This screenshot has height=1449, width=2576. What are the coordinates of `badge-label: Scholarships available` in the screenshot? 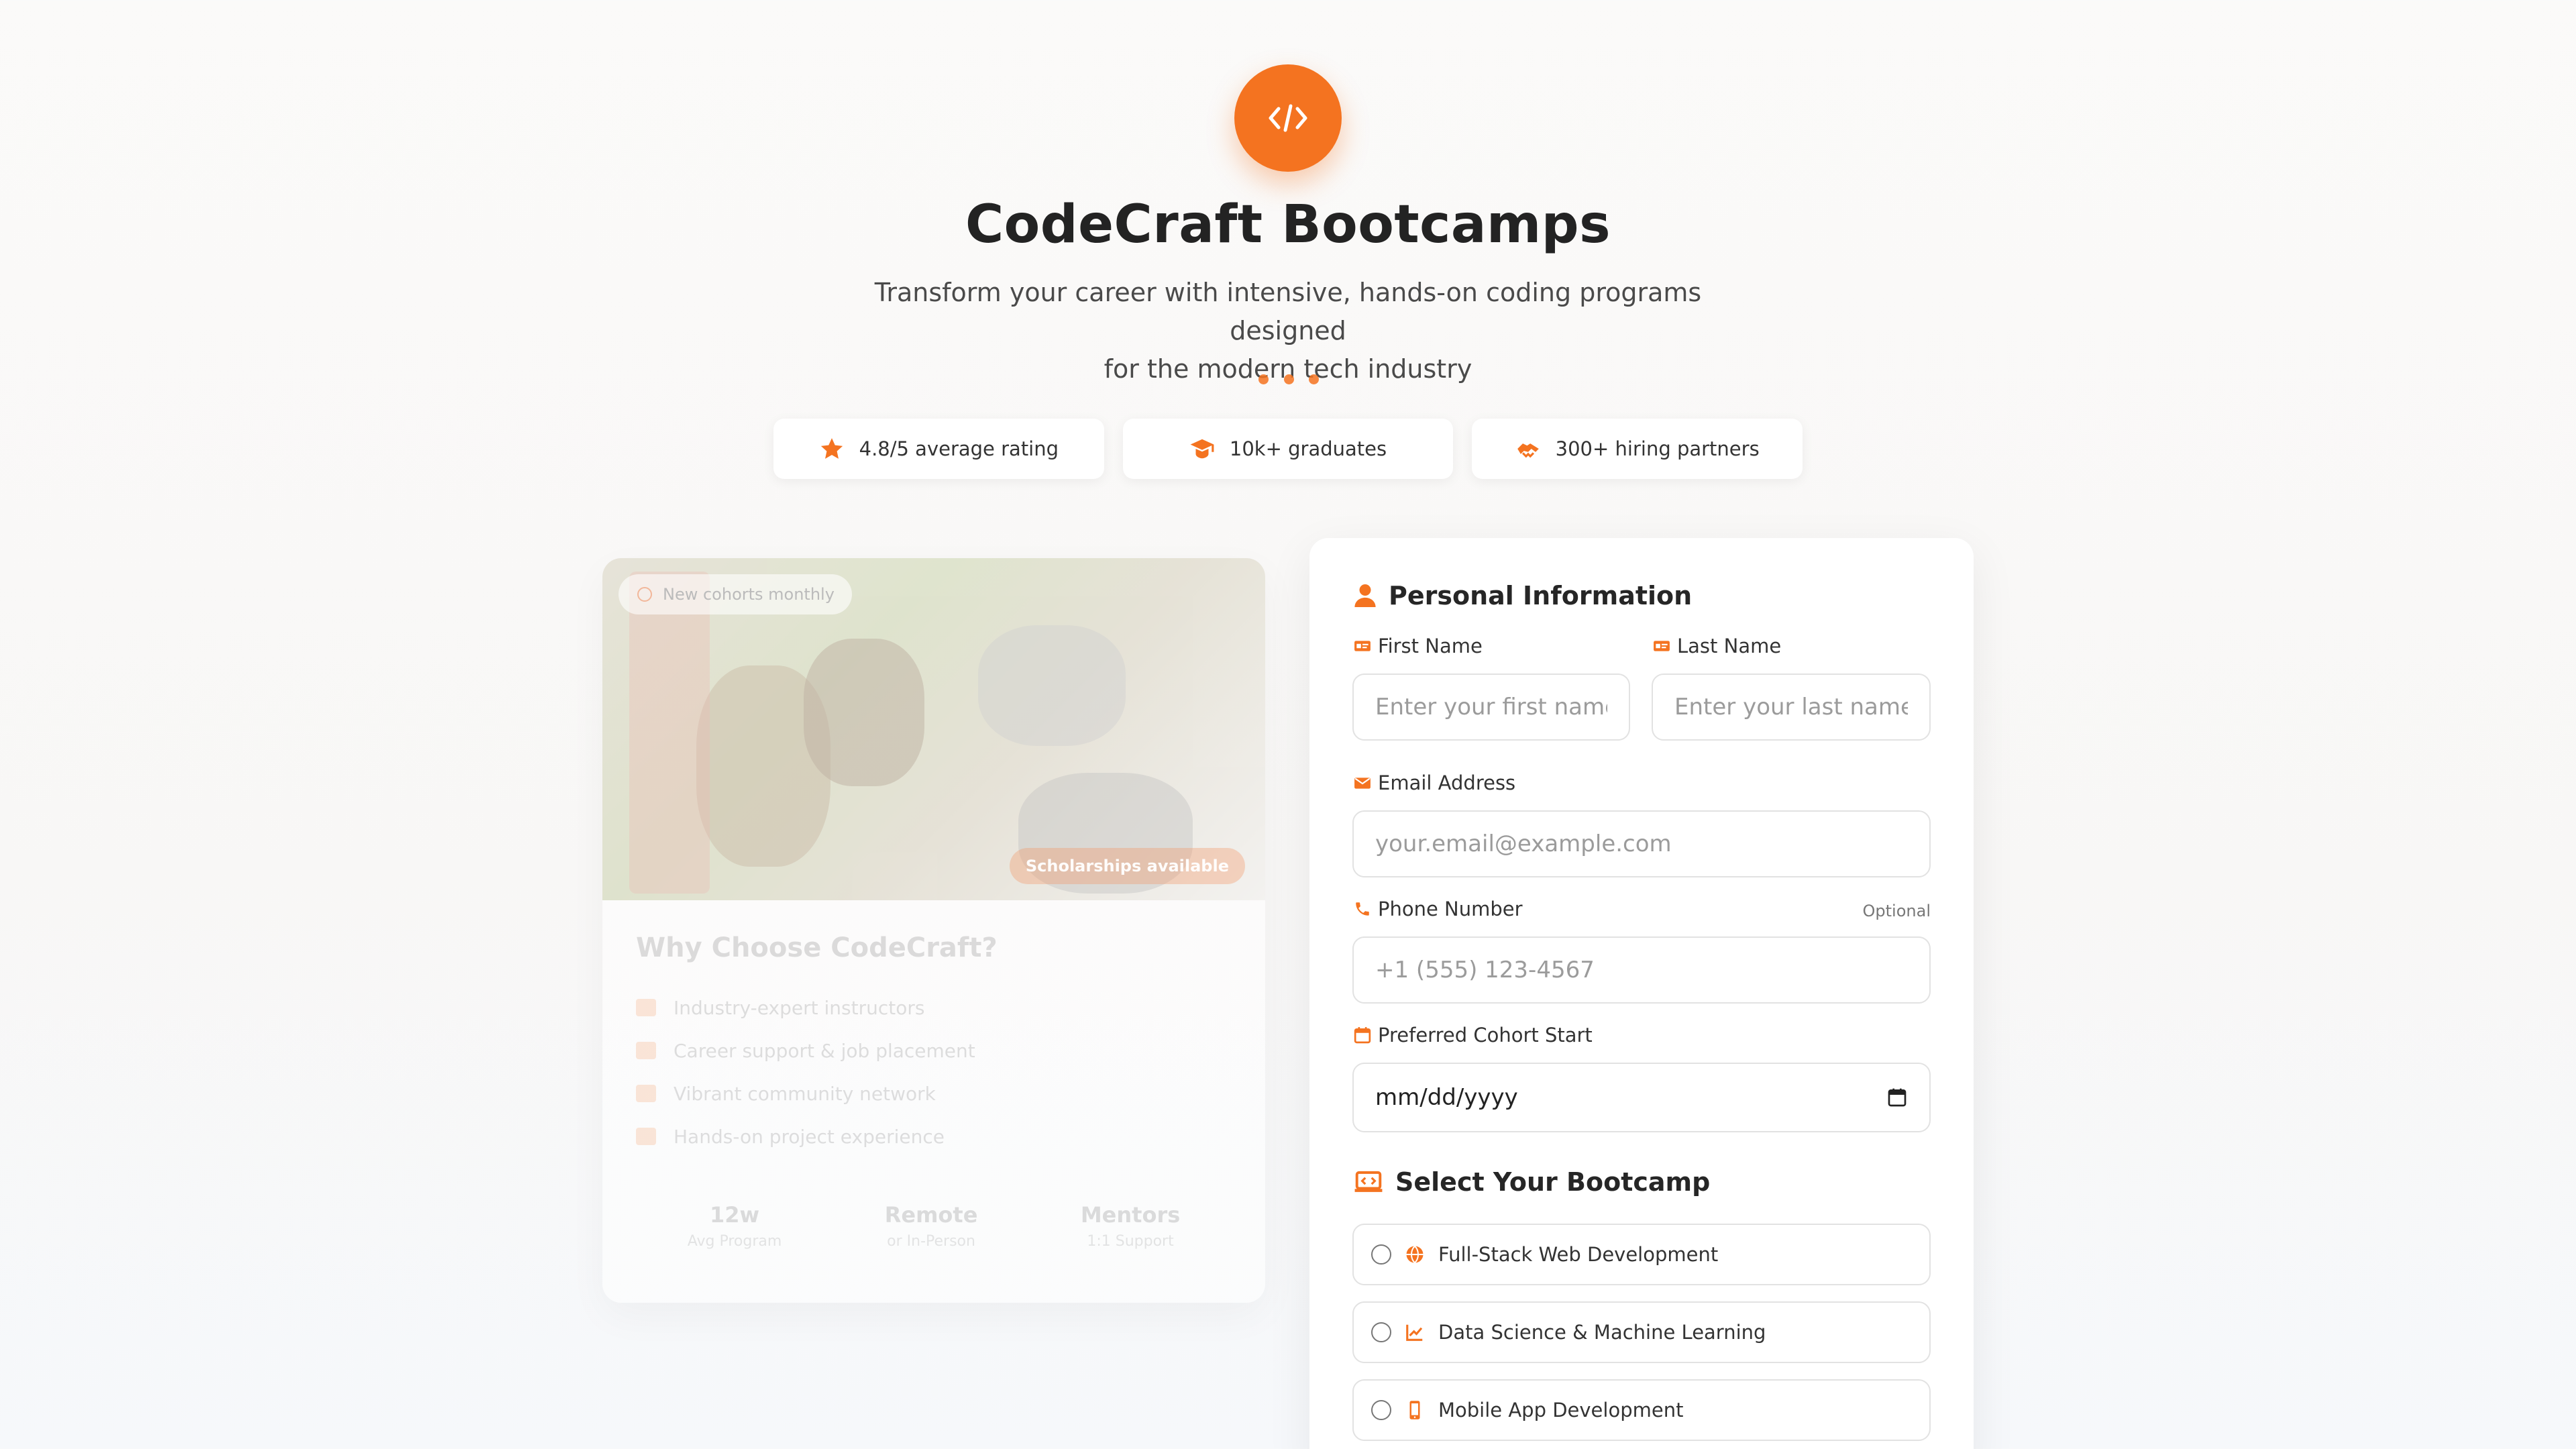 It's located at (1127, 866).